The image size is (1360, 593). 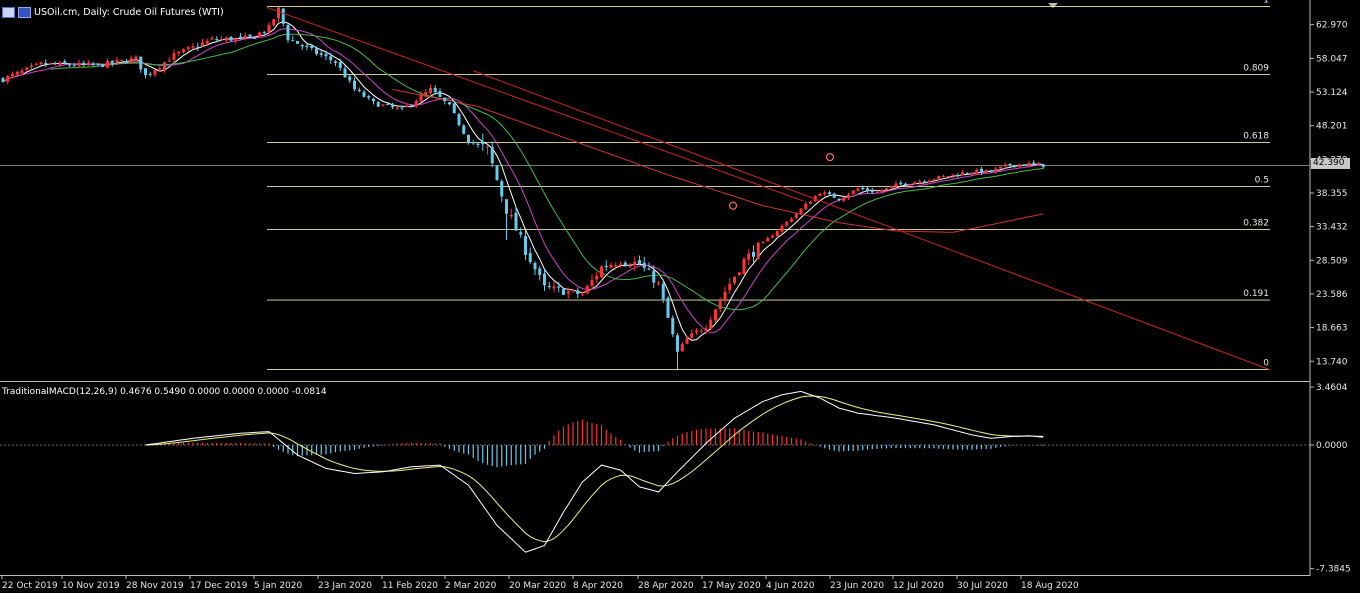 I want to click on shift-marker-icon, so click(x=1053, y=5).